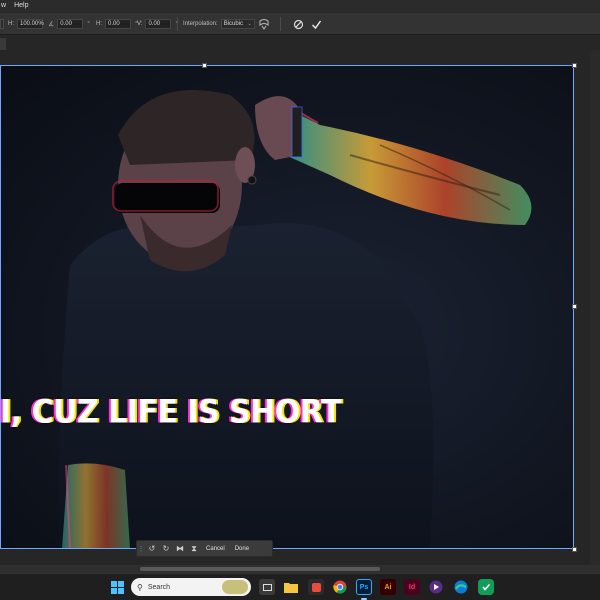  I want to click on menu-item-help: Help, so click(21, 6).